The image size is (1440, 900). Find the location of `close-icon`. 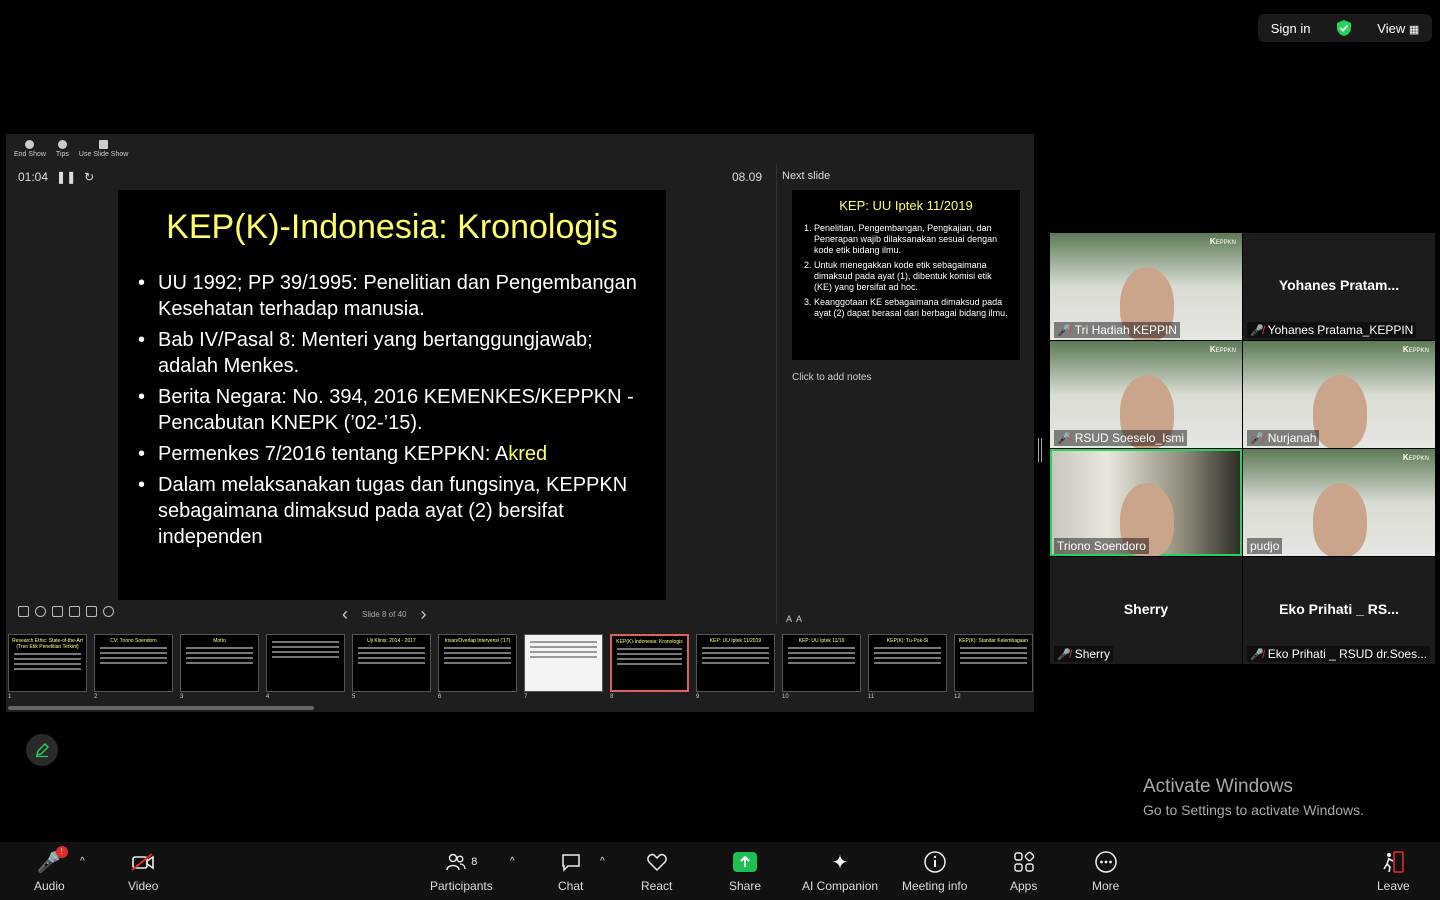

close-icon is located at coordinates (30, 144).